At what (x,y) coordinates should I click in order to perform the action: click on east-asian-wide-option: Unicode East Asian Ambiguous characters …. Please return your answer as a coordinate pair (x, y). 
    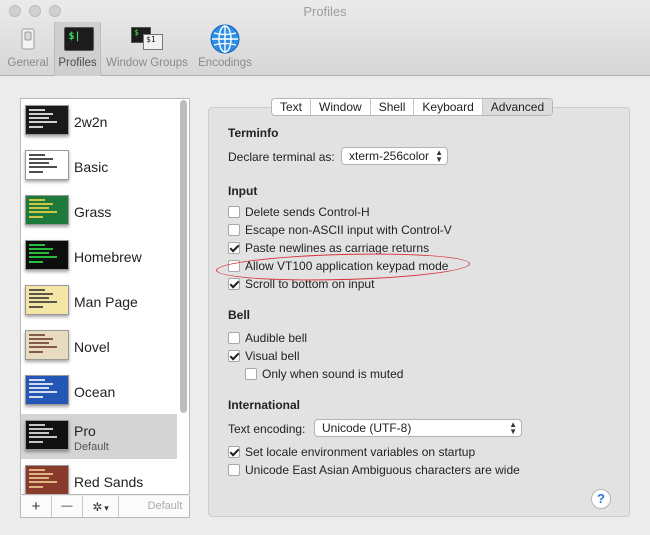
    Looking at the image, I should click on (374, 470).